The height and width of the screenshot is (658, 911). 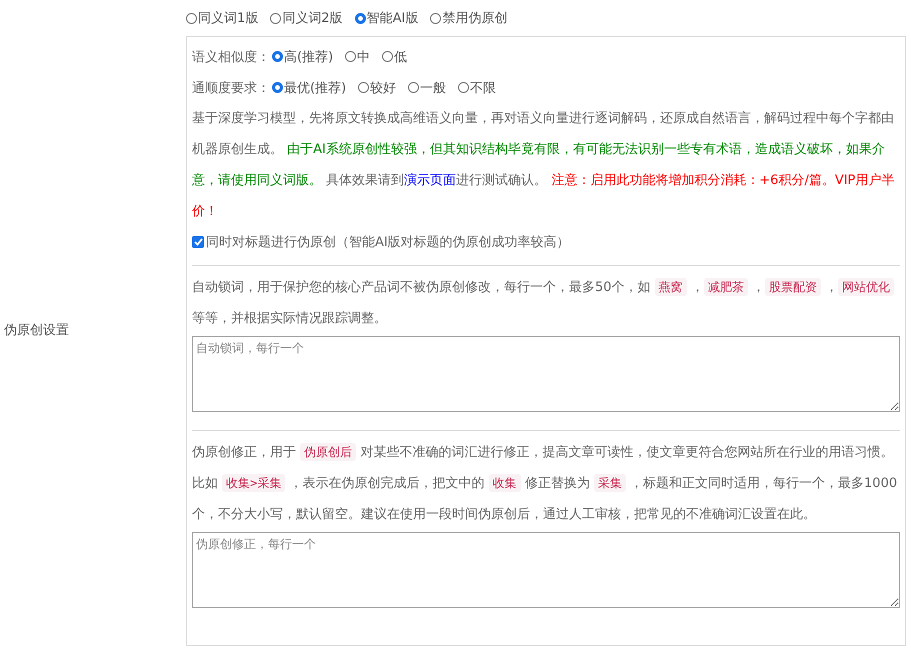 I want to click on radio-option: 不限, so click(x=477, y=87).